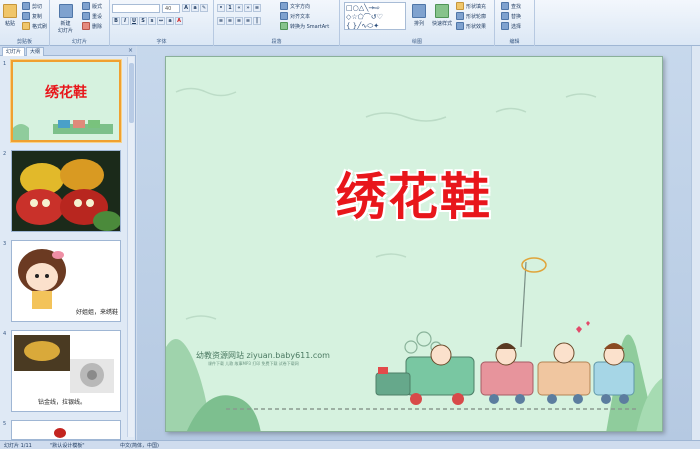 The height and width of the screenshot is (449, 700). I want to click on align-text-icon, so click(284, 16).